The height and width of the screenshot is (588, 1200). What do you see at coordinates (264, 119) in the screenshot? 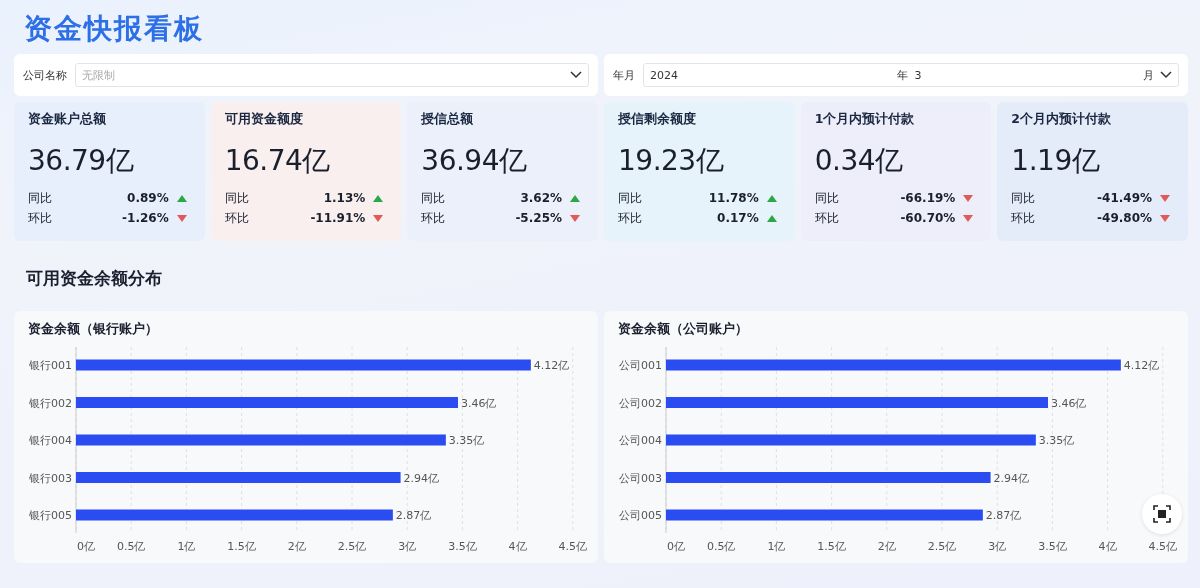
I see `kpi-title: 可用资金额度` at bounding box center [264, 119].